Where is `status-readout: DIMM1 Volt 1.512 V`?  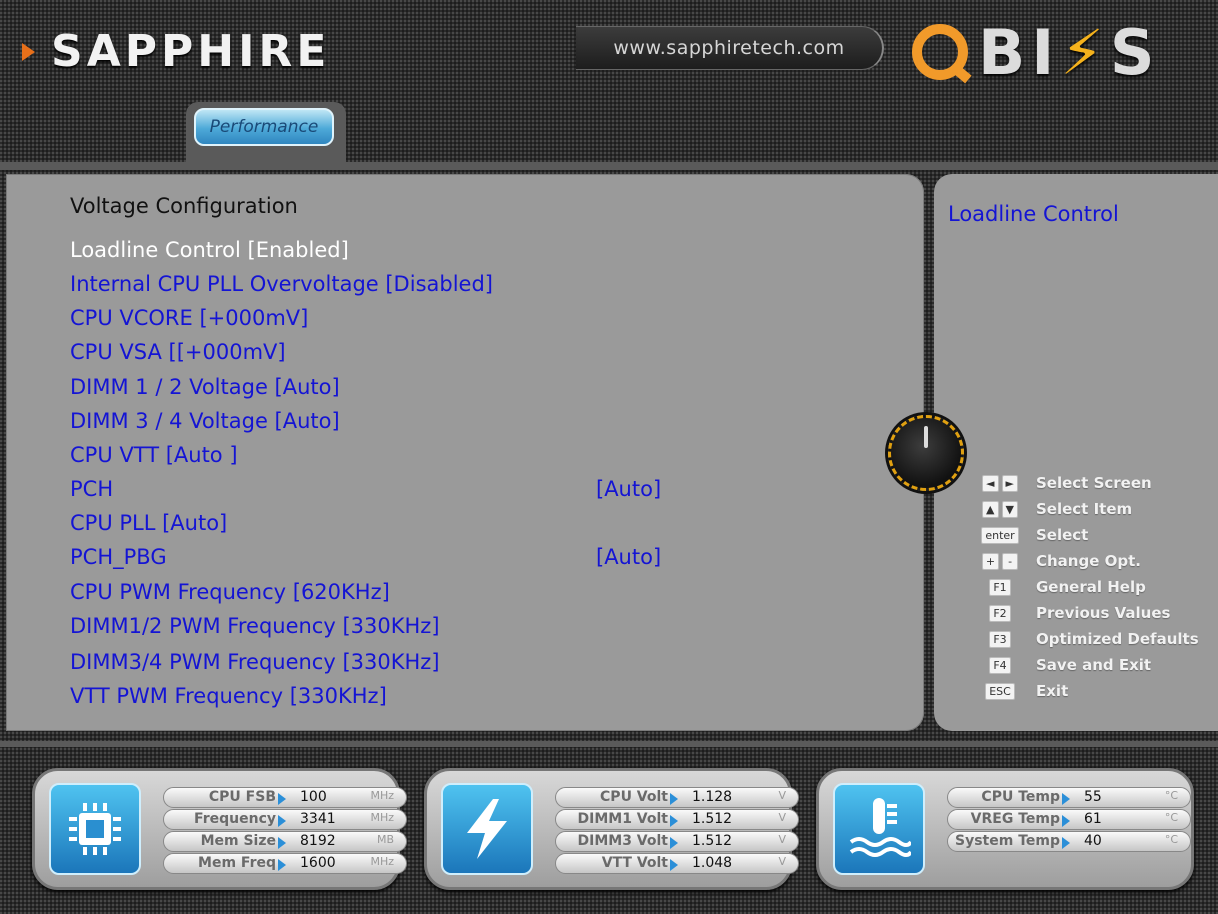 status-readout: DIMM1 Volt 1.512 V is located at coordinates (677, 819).